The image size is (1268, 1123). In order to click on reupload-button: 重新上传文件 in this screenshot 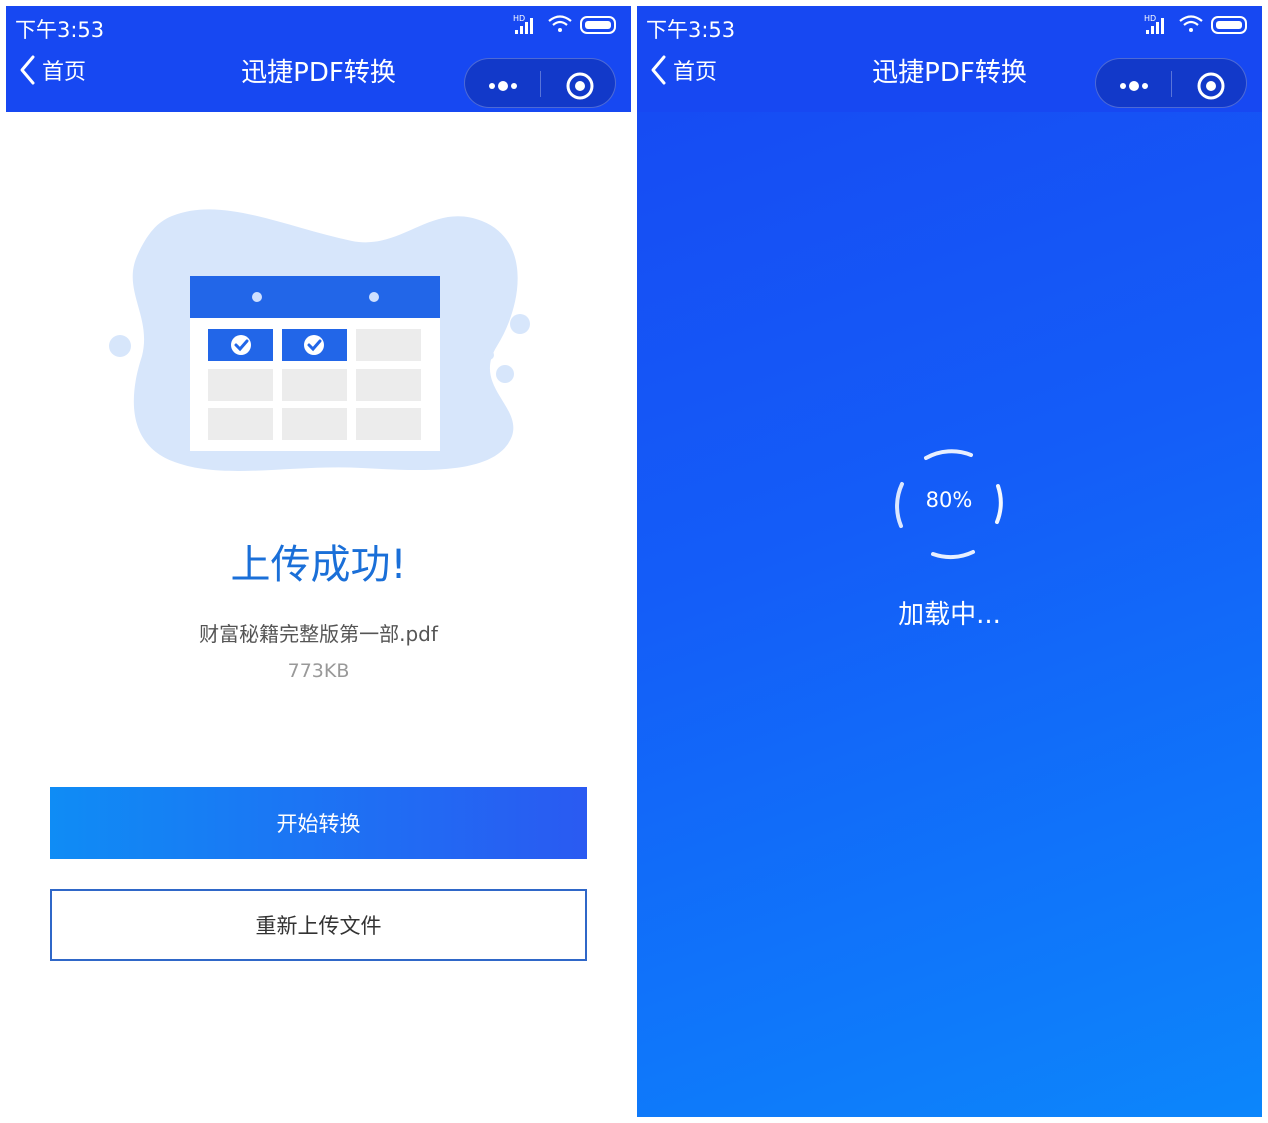, I will do `click(318, 925)`.